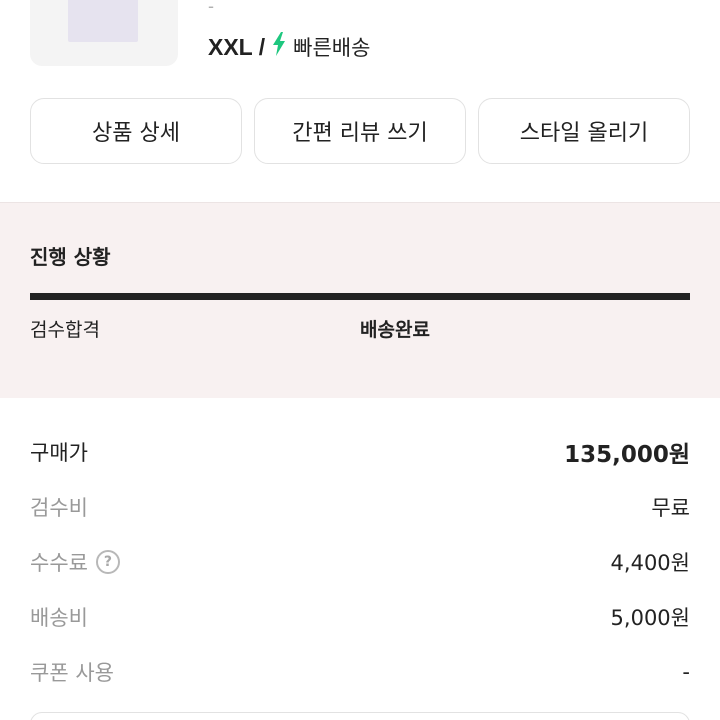 The image size is (720, 720). I want to click on price-label: 검수비, so click(59, 508).